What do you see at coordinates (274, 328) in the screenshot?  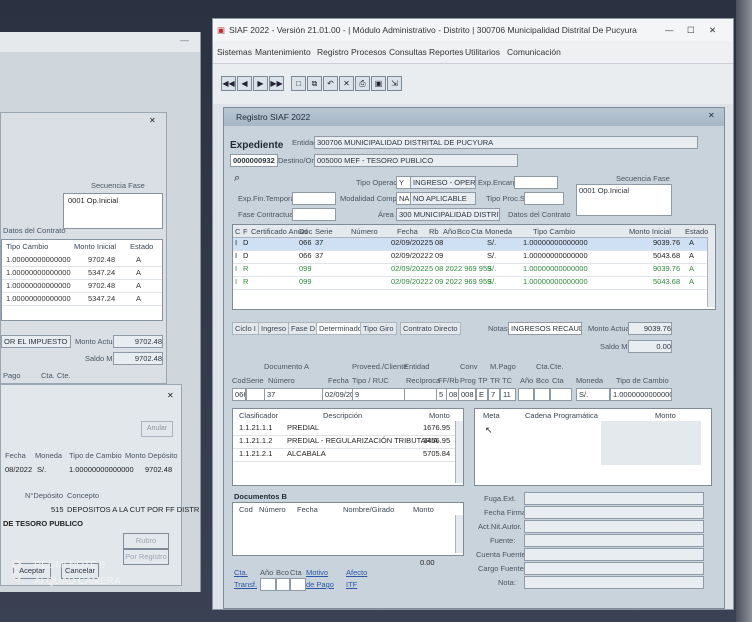 I see `tab-ingreso: Ingreso` at bounding box center [274, 328].